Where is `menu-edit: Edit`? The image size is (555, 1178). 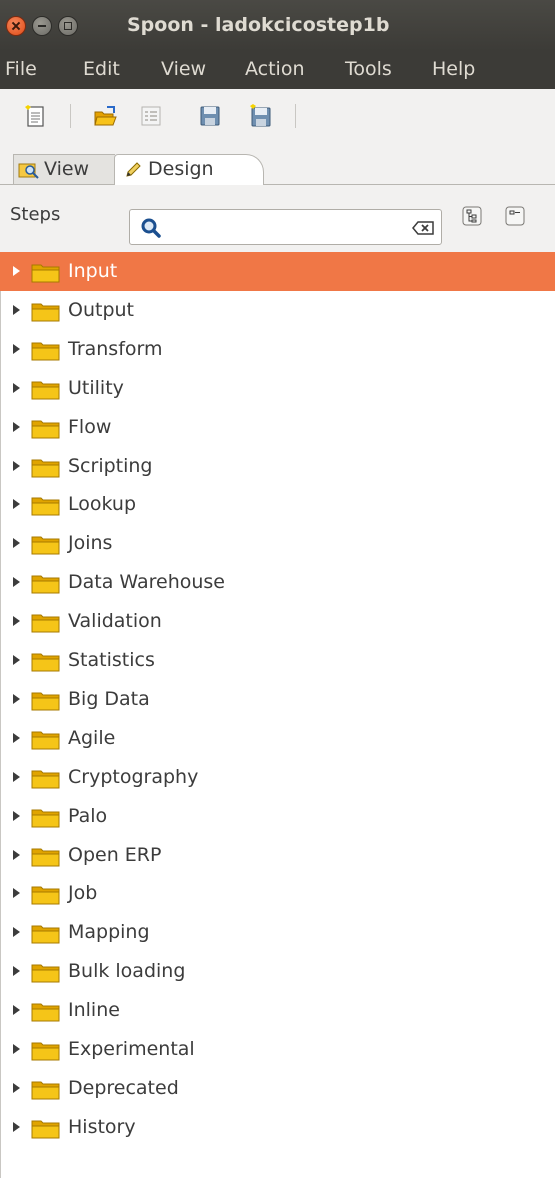 menu-edit: Edit is located at coordinates (101, 69).